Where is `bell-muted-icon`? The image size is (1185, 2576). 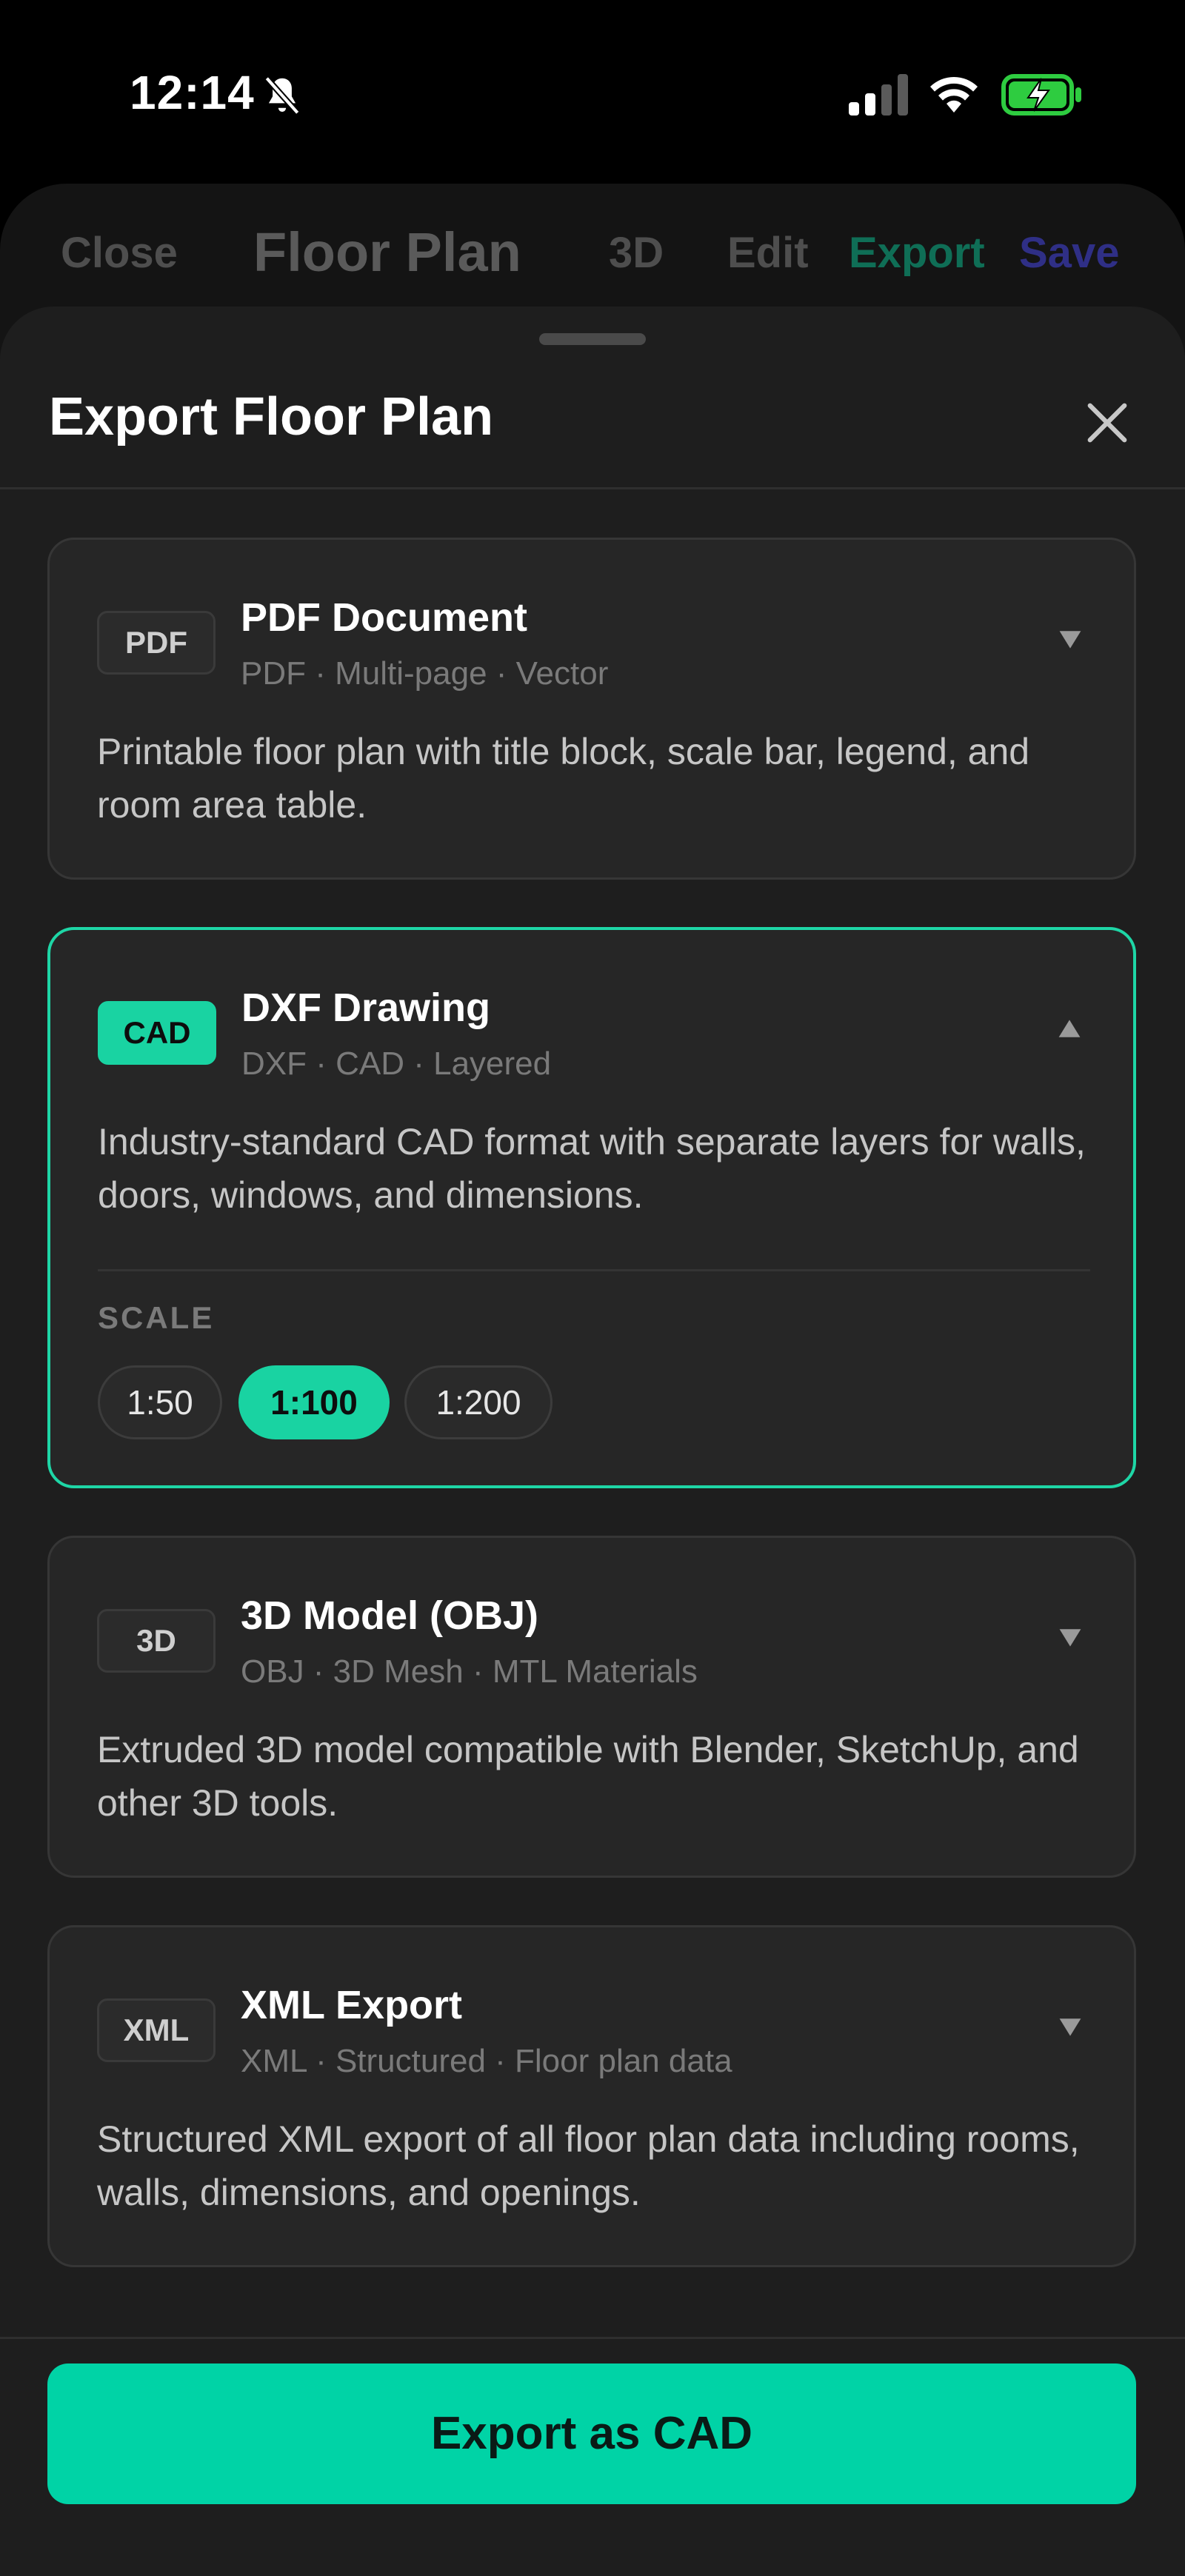
bell-muted-icon is located at coordinates (282, 96).